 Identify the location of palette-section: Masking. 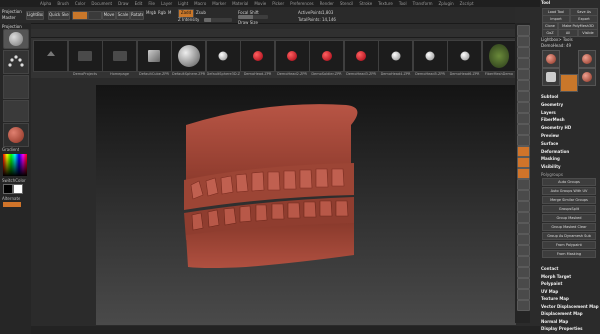
(570, 159).